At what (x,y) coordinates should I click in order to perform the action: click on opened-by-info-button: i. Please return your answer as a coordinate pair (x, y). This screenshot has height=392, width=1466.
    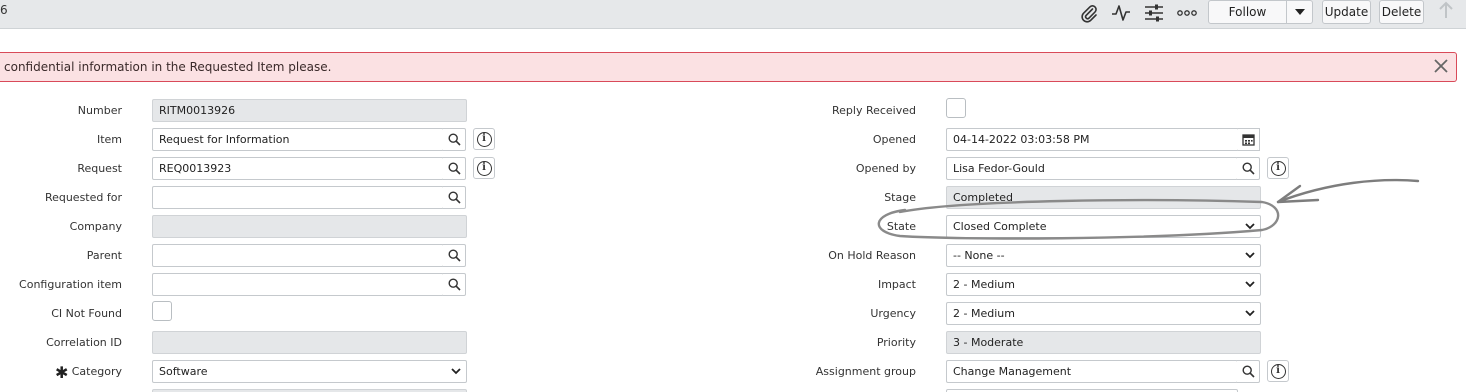
    Looking at the image, I should click on (1278, 168).